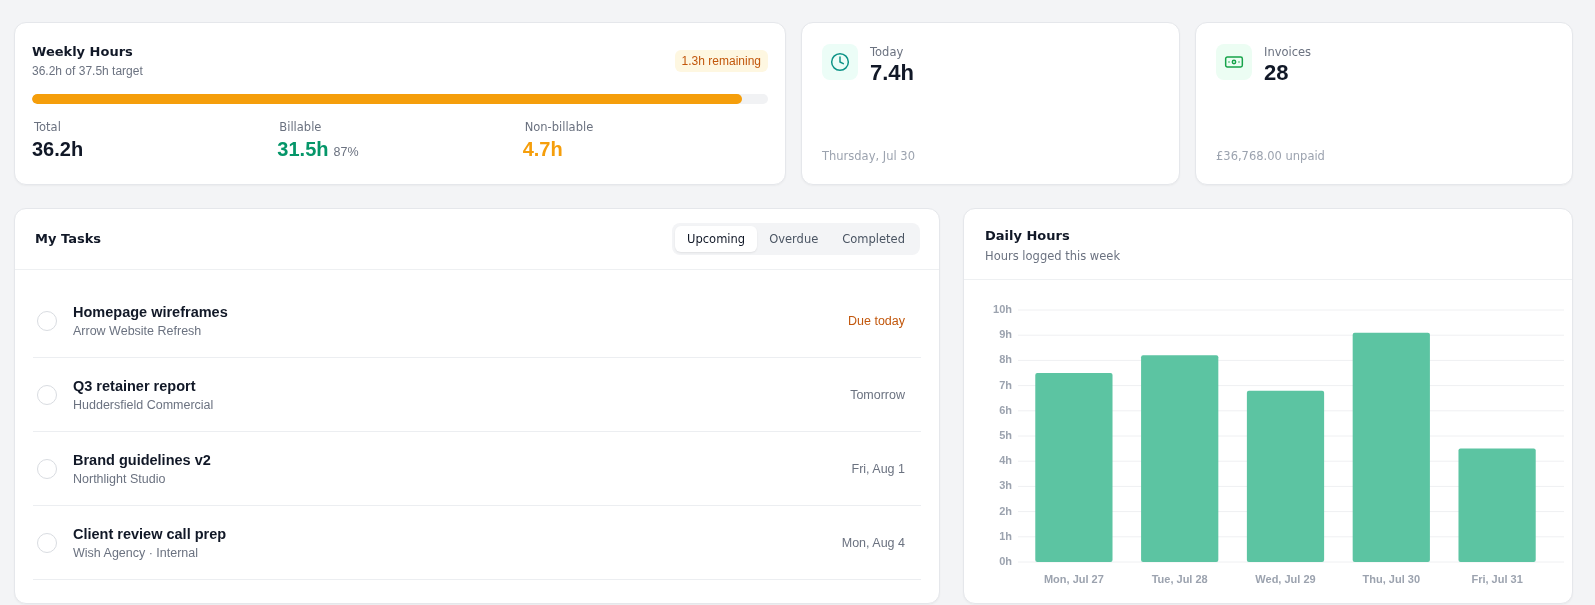 The height and width of the screenshot is (605, 1595). Describe the element at coordinates (716, 239) in the screenshot. I see `tab: Upcoming` at that location.